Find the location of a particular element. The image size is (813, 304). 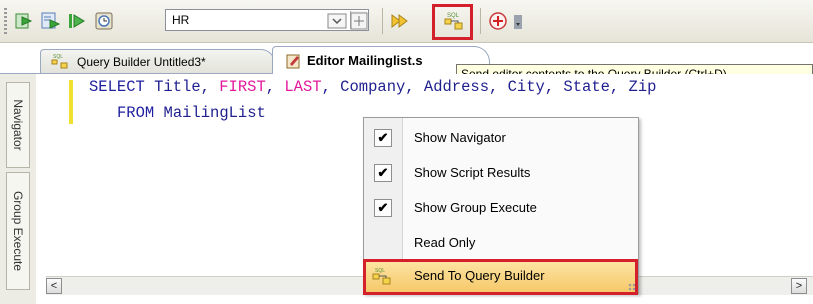

change-marker is located at coordinates (71, 102).